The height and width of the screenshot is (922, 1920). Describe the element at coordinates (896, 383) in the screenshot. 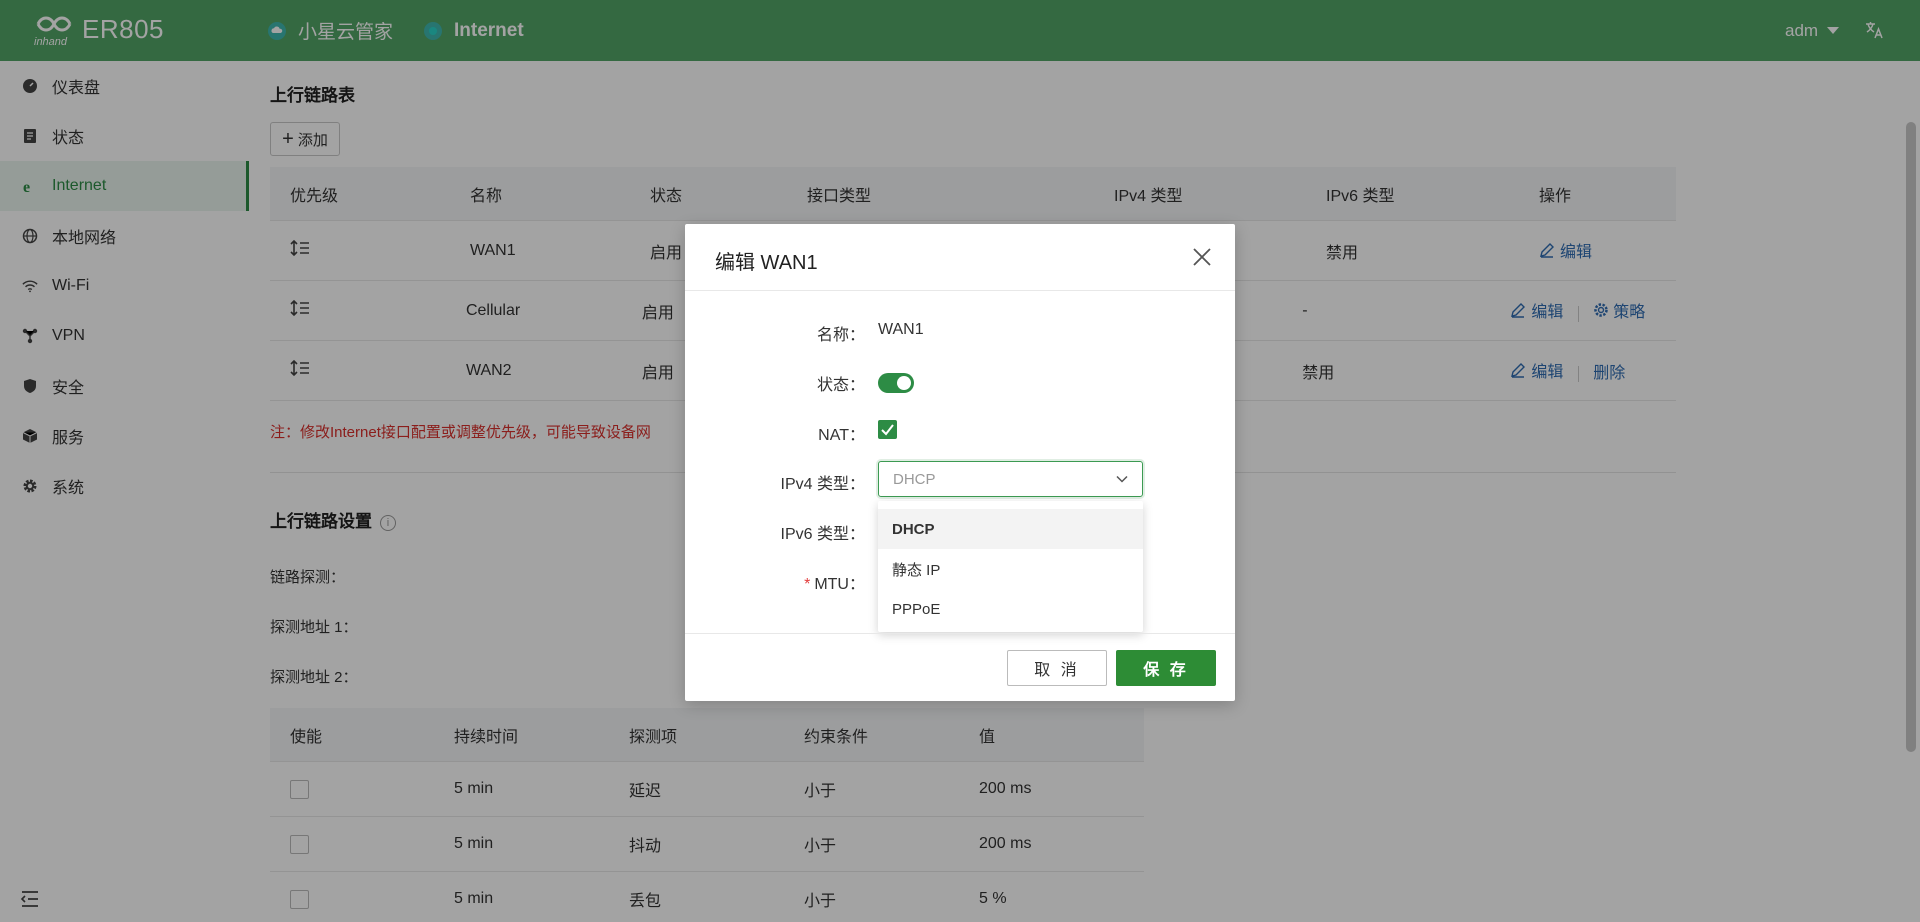

I see `status-toggle` at that location.